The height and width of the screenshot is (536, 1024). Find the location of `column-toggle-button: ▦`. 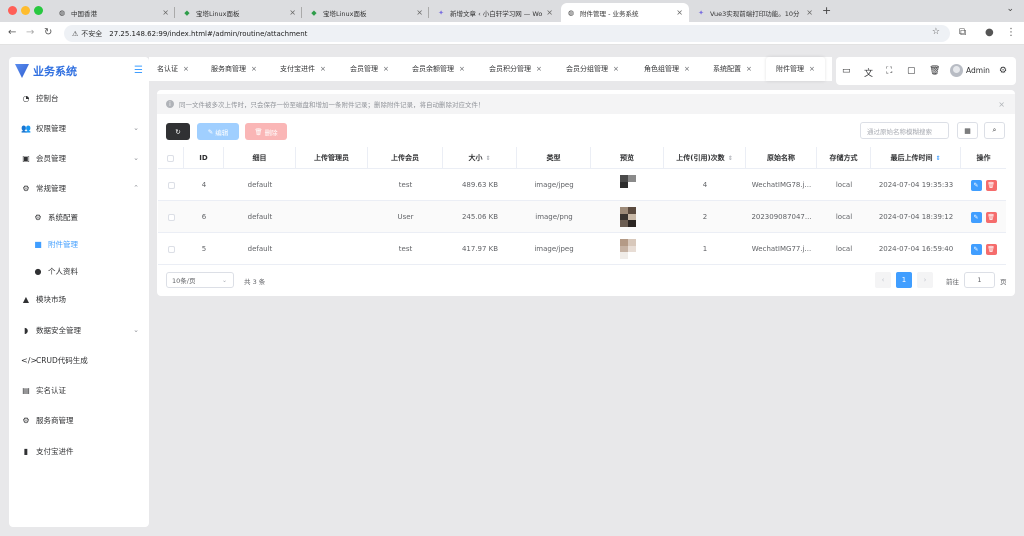

column-toggle-button: ▦ is located at coordinates (967, 130).